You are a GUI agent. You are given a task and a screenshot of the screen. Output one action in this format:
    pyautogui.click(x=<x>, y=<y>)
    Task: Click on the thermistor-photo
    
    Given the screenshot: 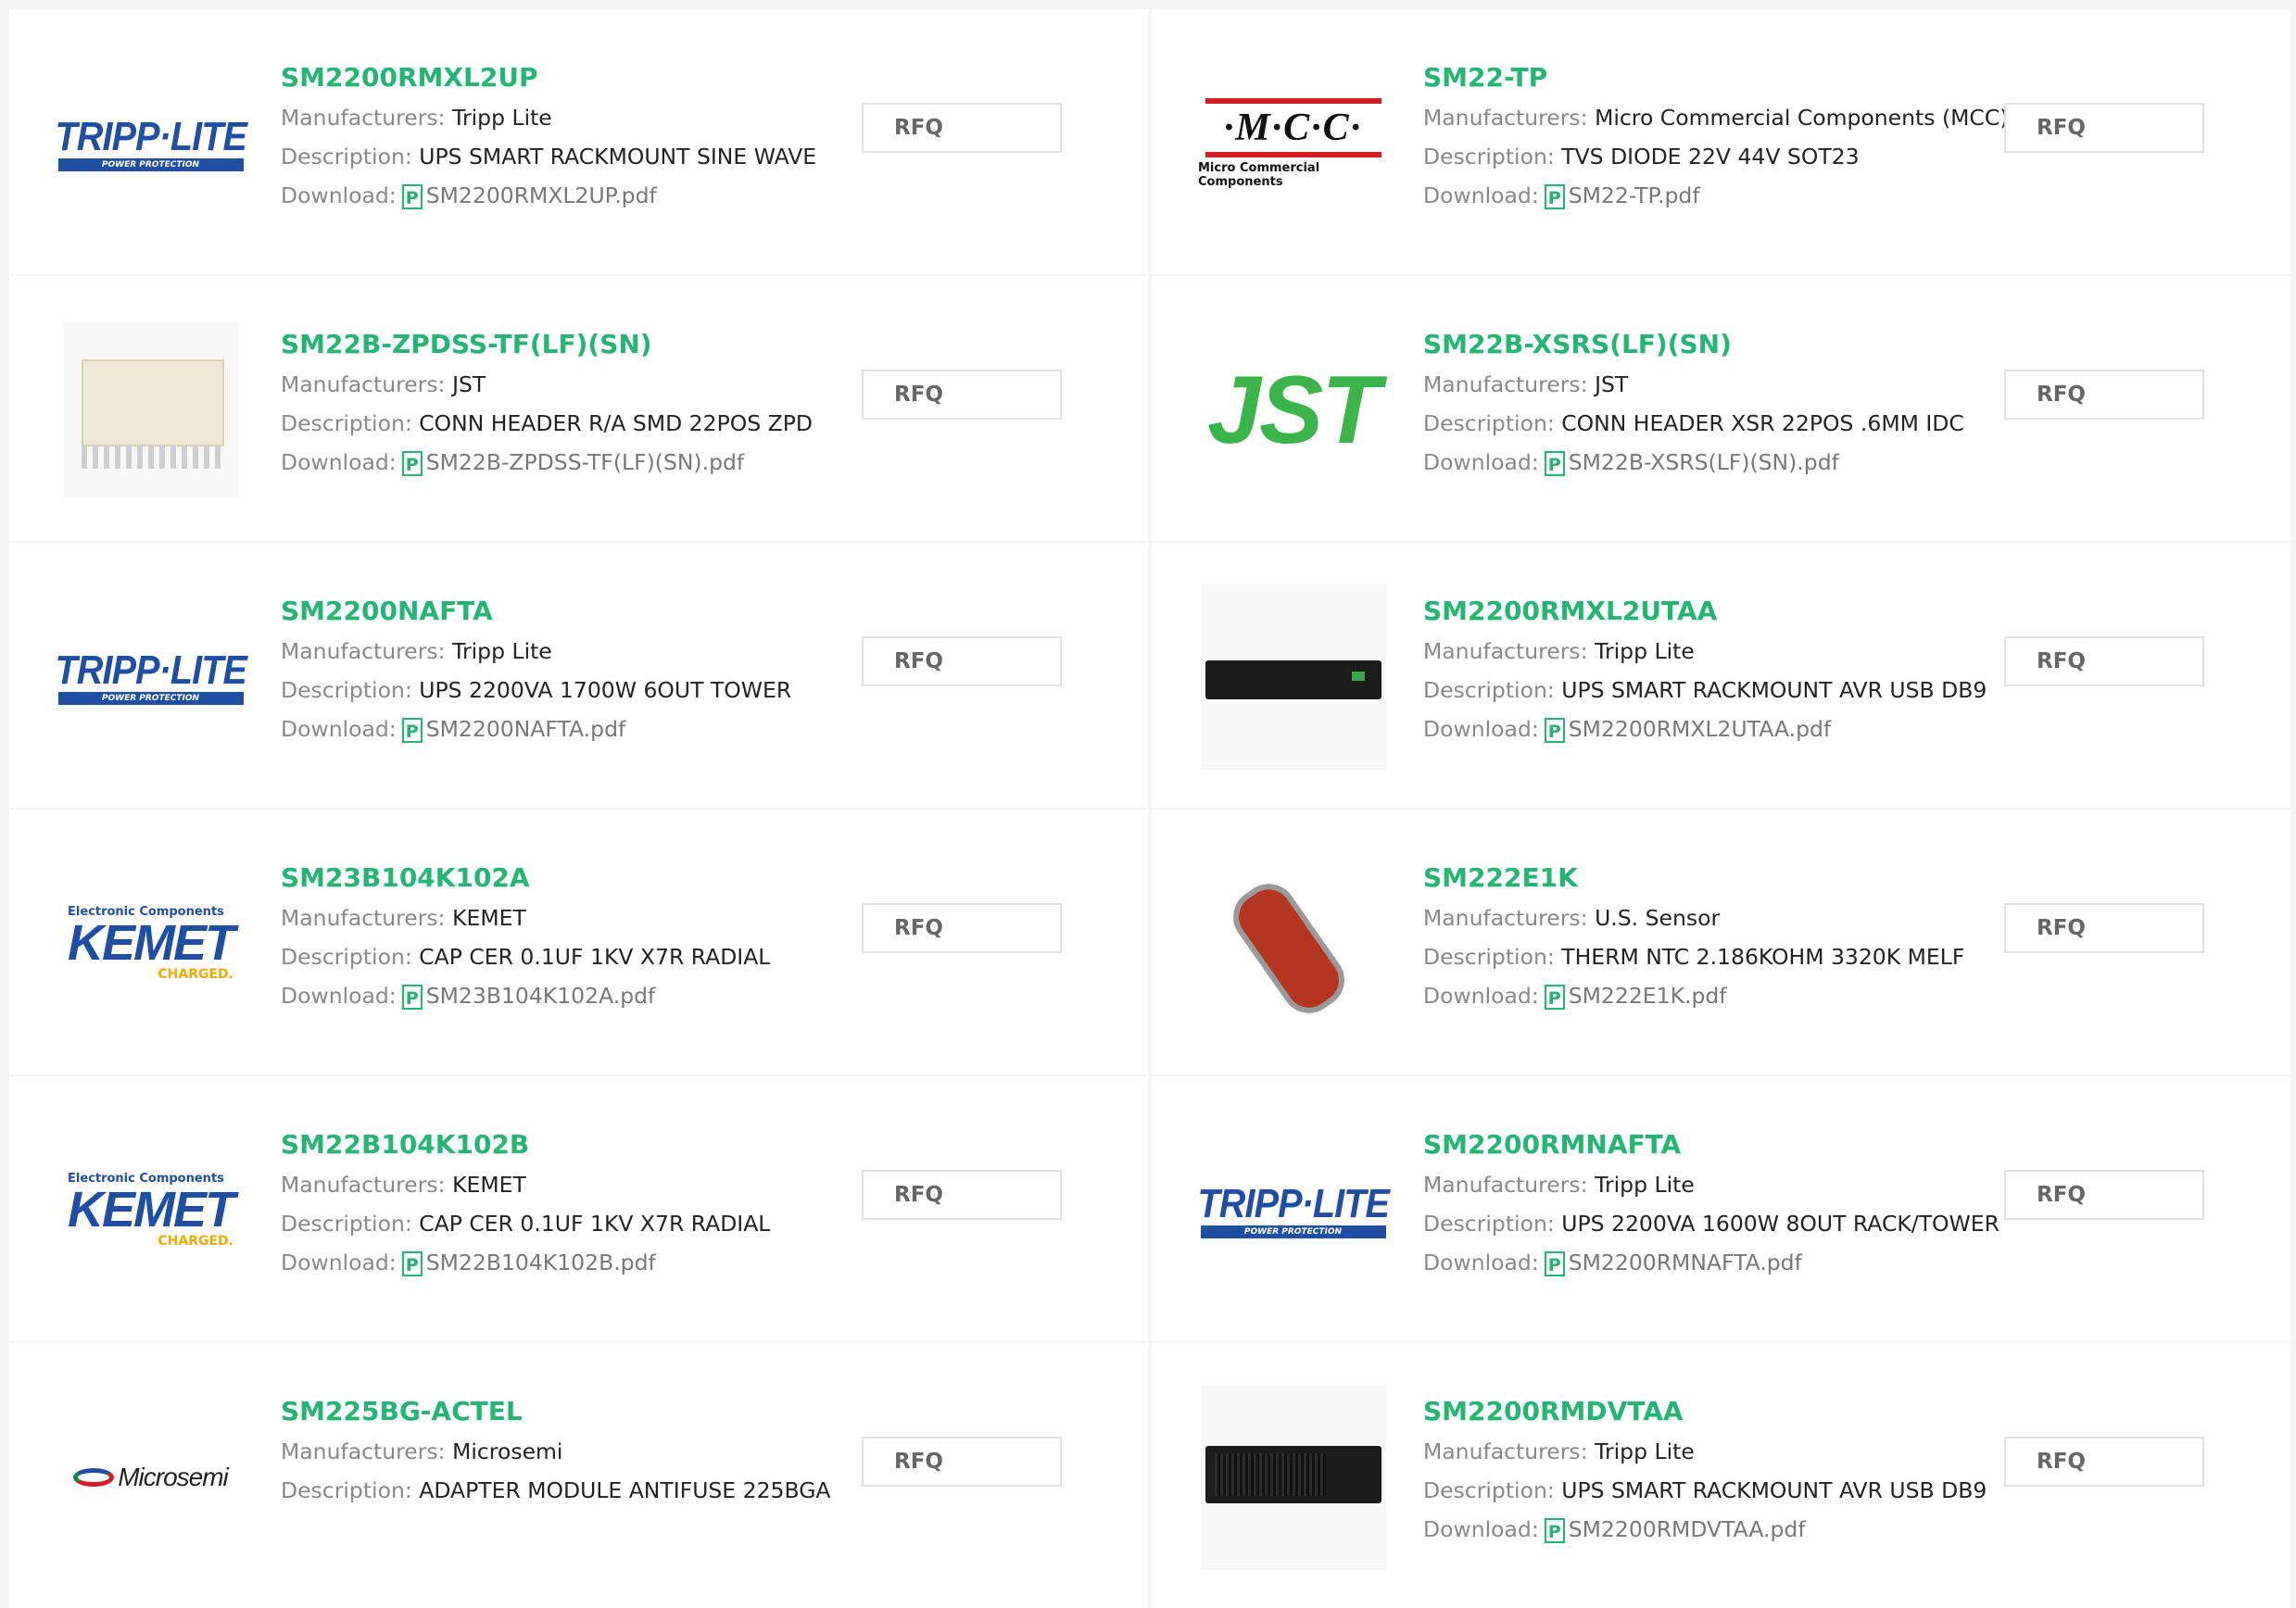 What is the action you would take?
    pyautogui.click(x=1293, y=943)
    